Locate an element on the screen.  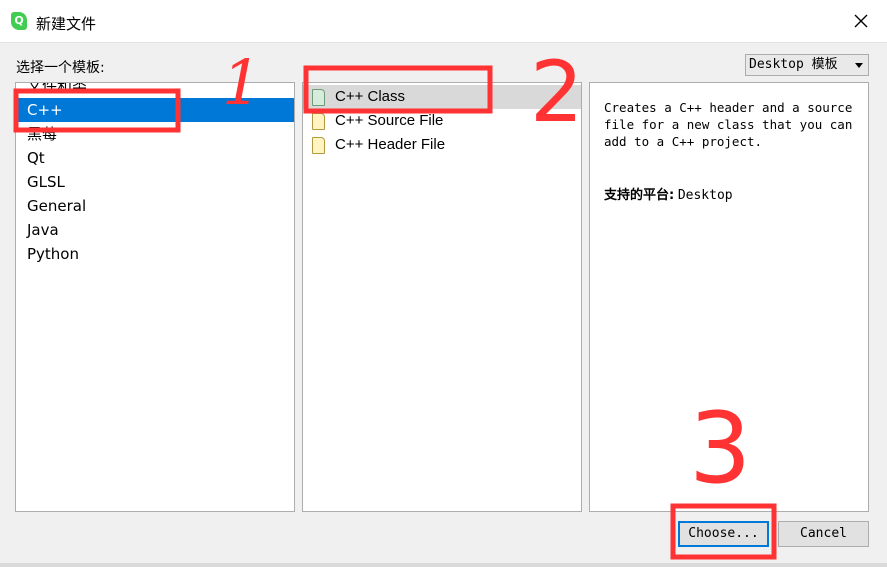
source-file-icon is located at coordinates (318, 121).